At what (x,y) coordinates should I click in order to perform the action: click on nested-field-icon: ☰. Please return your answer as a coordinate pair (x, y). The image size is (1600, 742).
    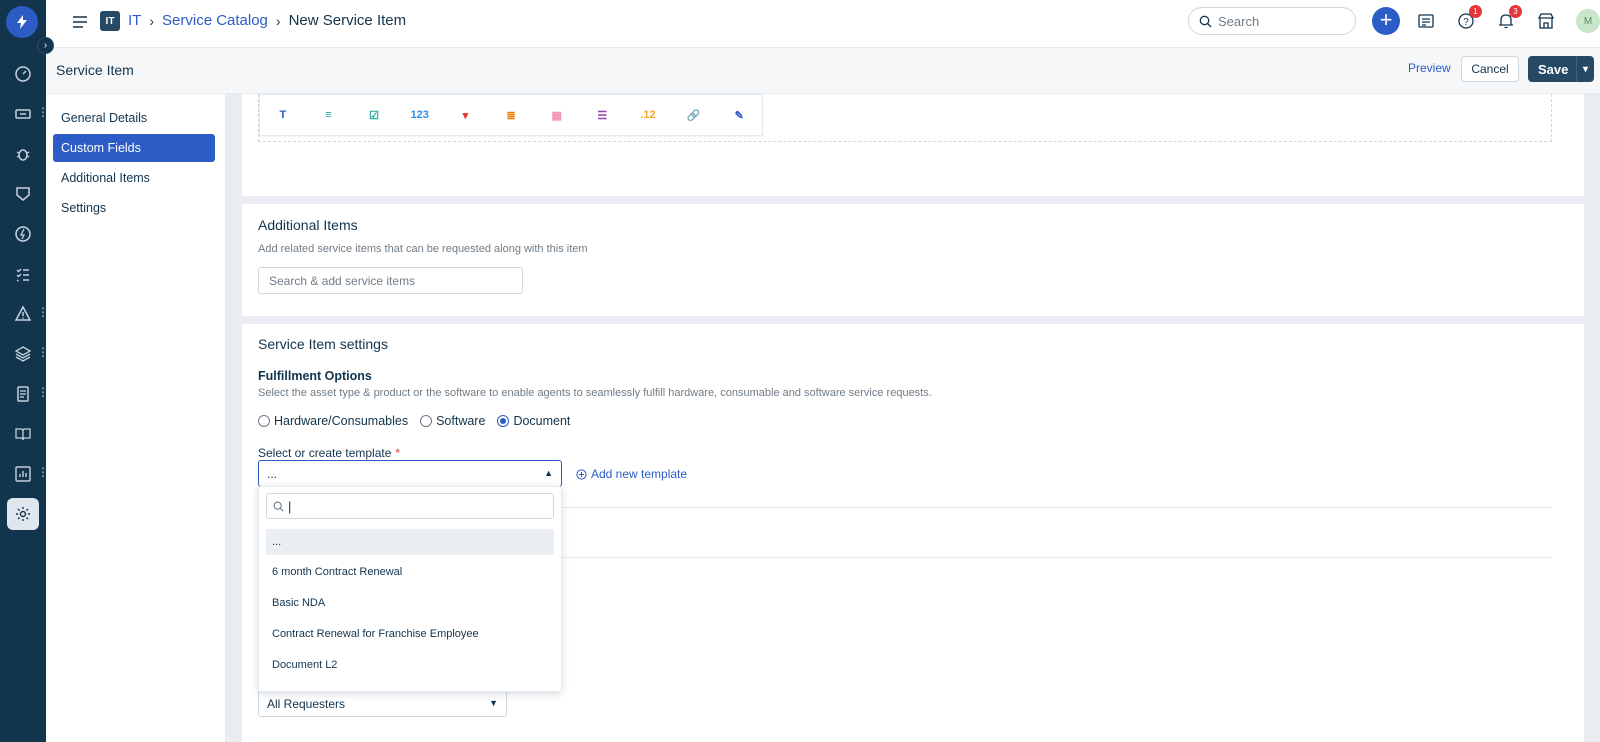
    Looking at the image, I should click on (602, 115).